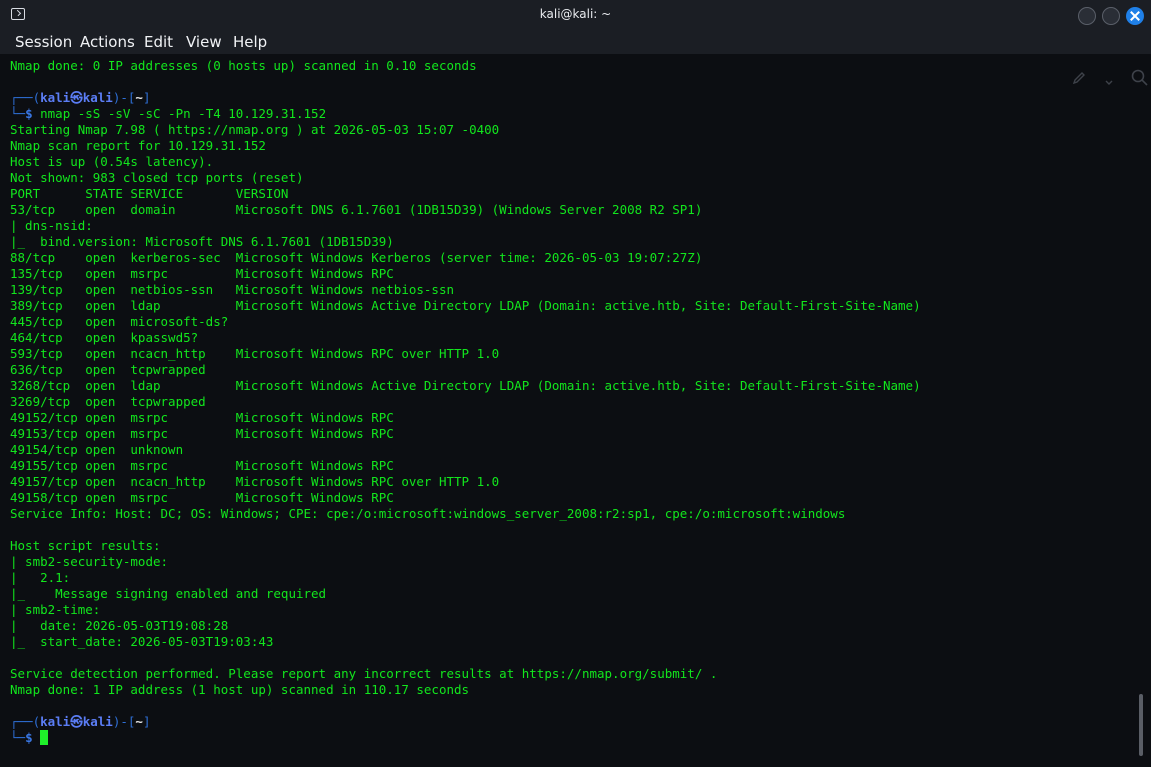  I want to click on menu-session: Session, so click(43, 42).